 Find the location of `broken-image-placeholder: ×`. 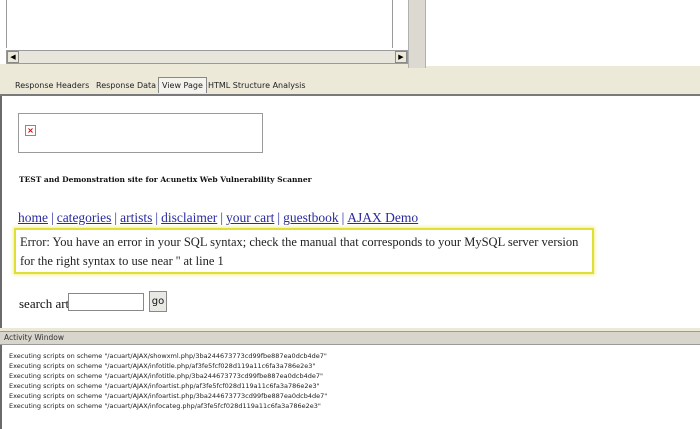

broken-image-placeholder: × is located at coordinates (140, 133).